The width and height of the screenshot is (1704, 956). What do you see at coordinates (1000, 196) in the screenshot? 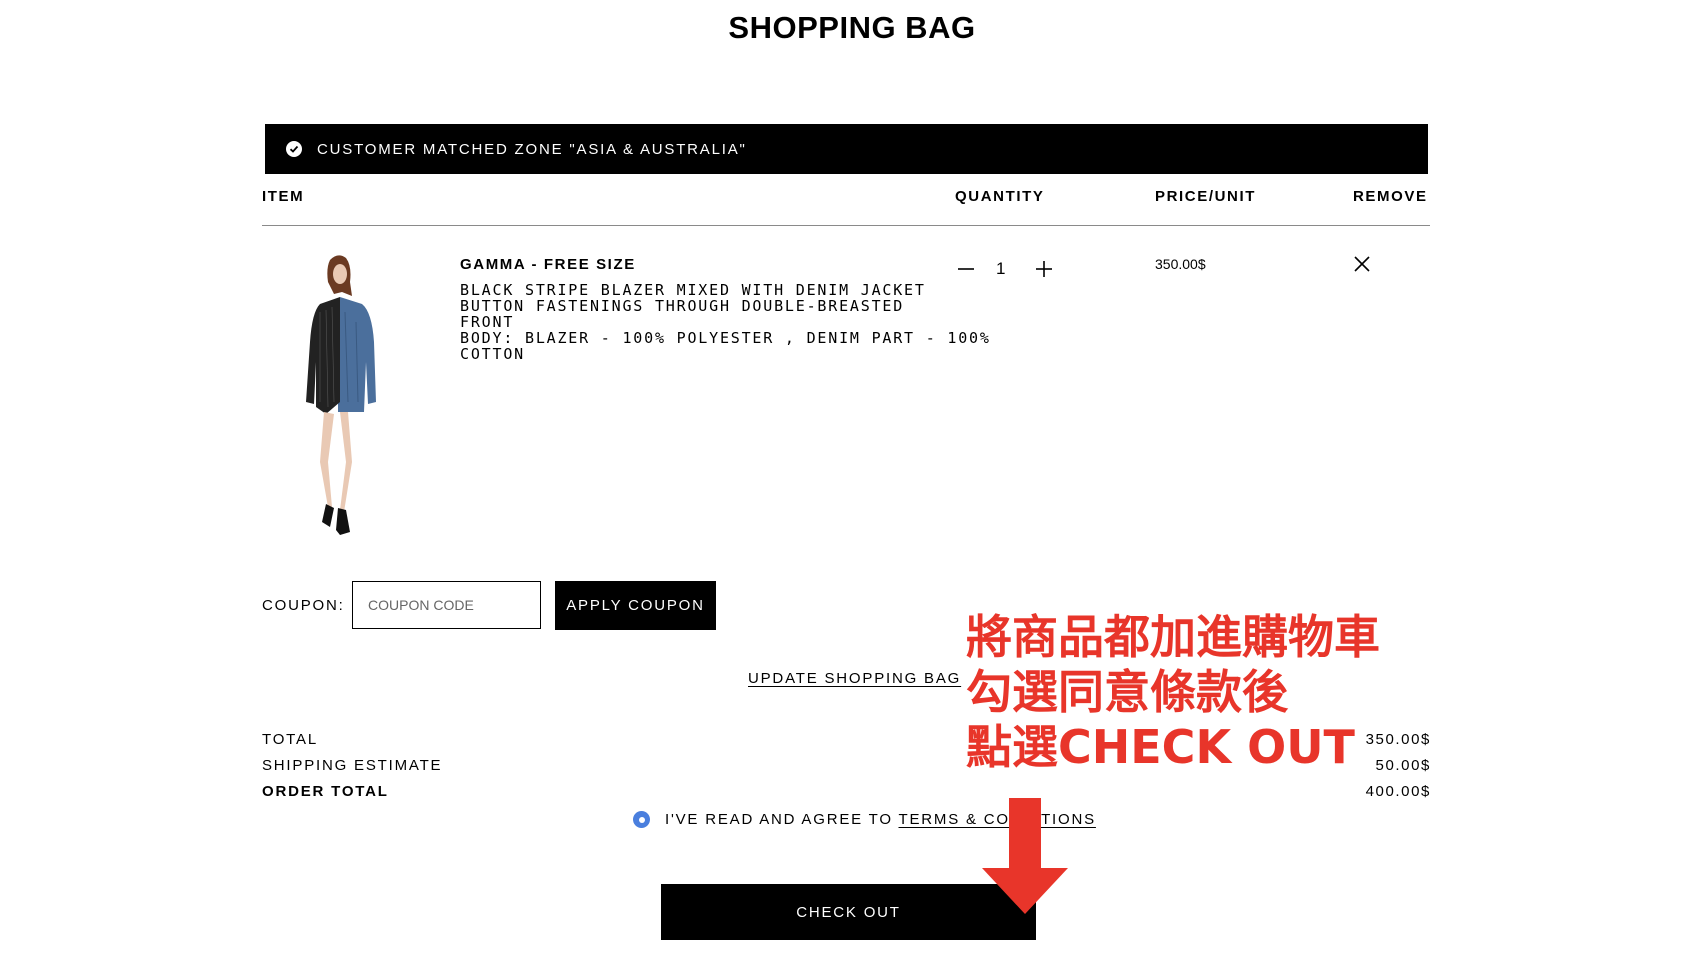
I see `column-header-quantity: QUANTITY` at bounding box center [1000, 196].